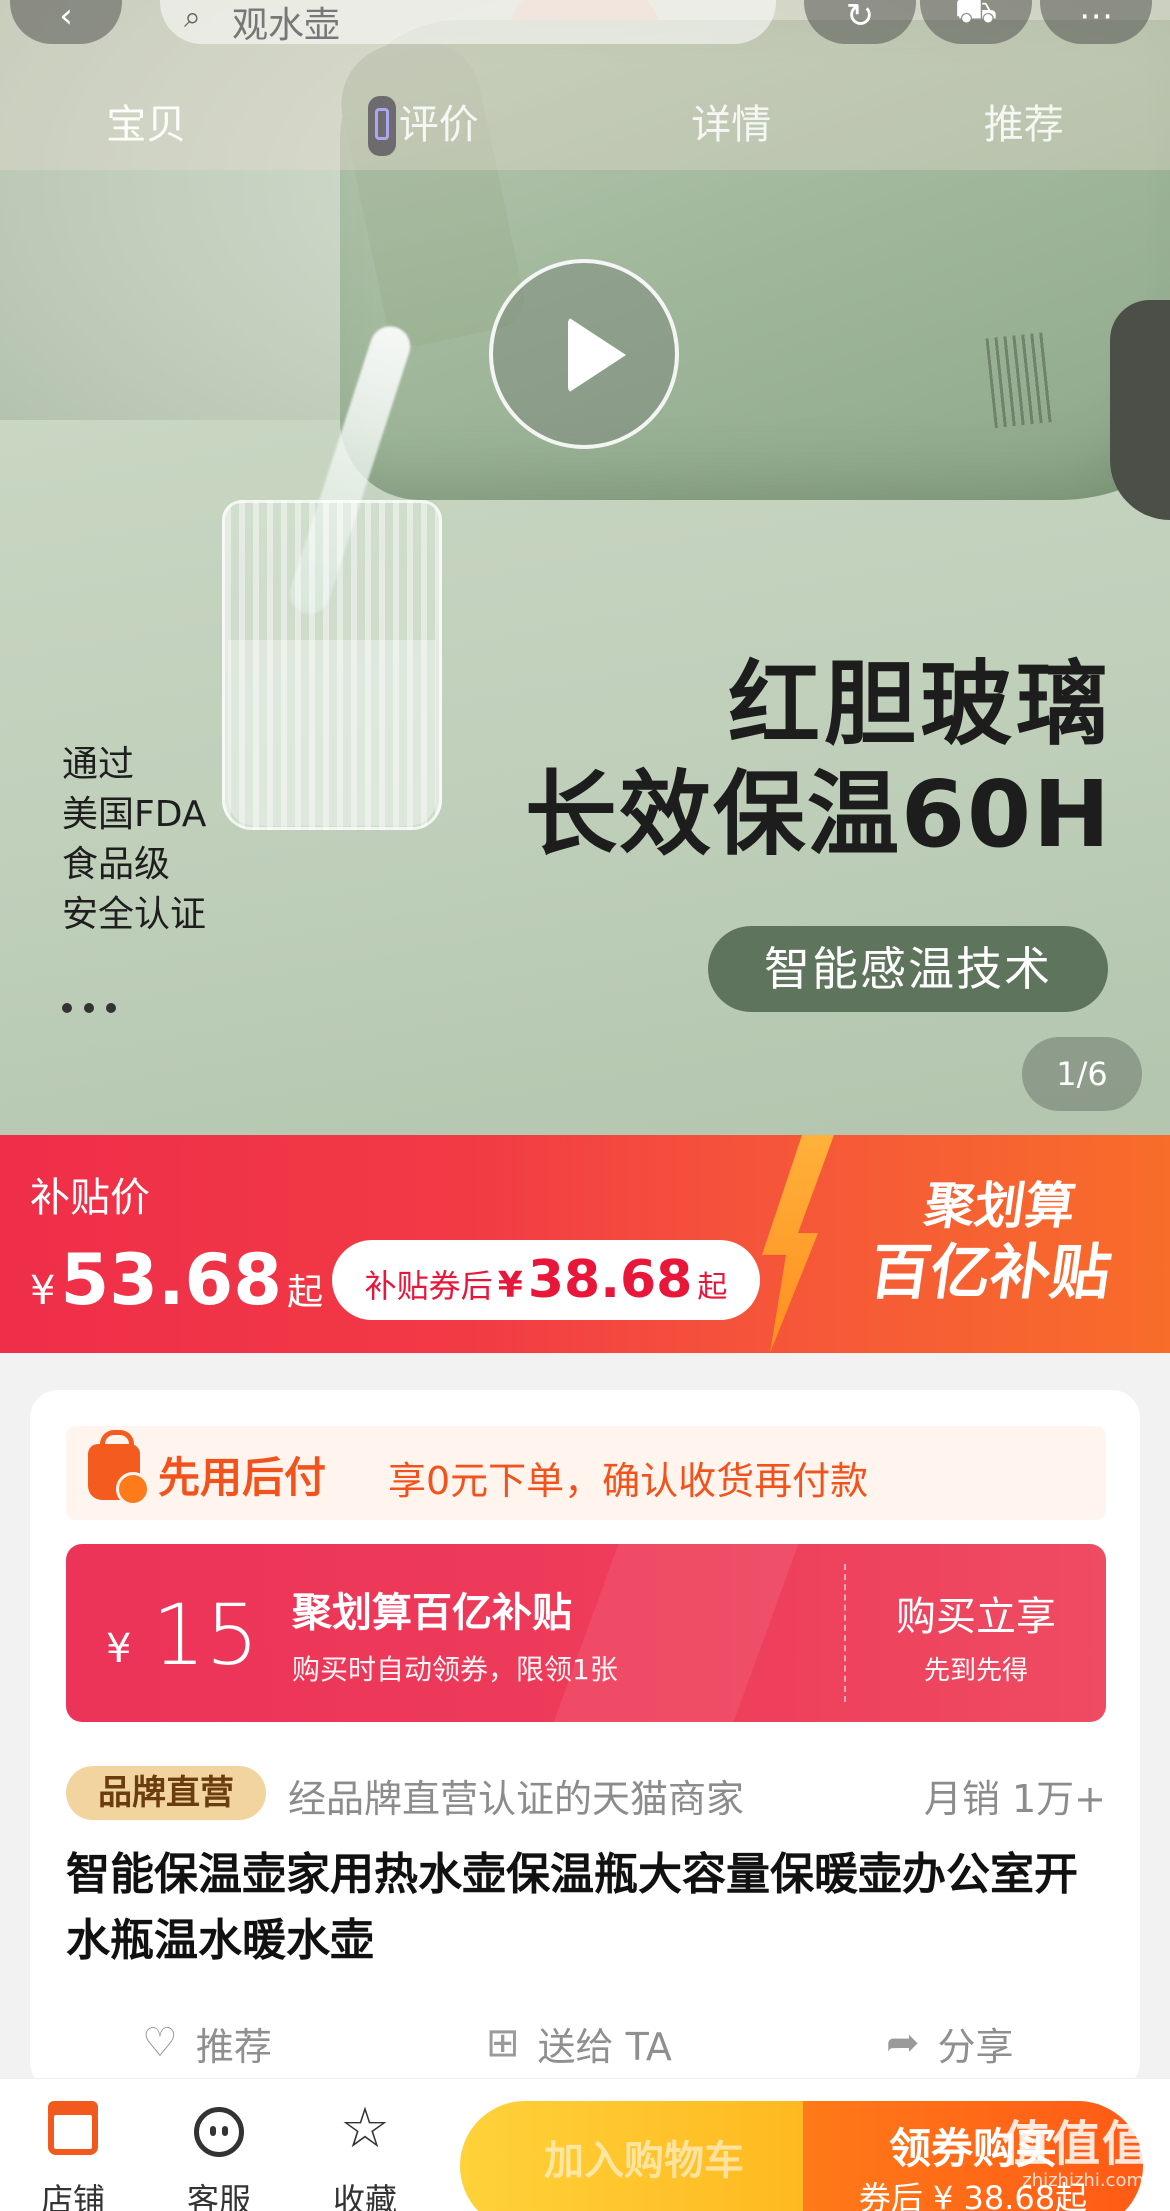 This screenshot has width=1170, height=2211. Describe the element at coordinates (975, 2046) in the screenshot. I see `share-label: 分享` at that location.